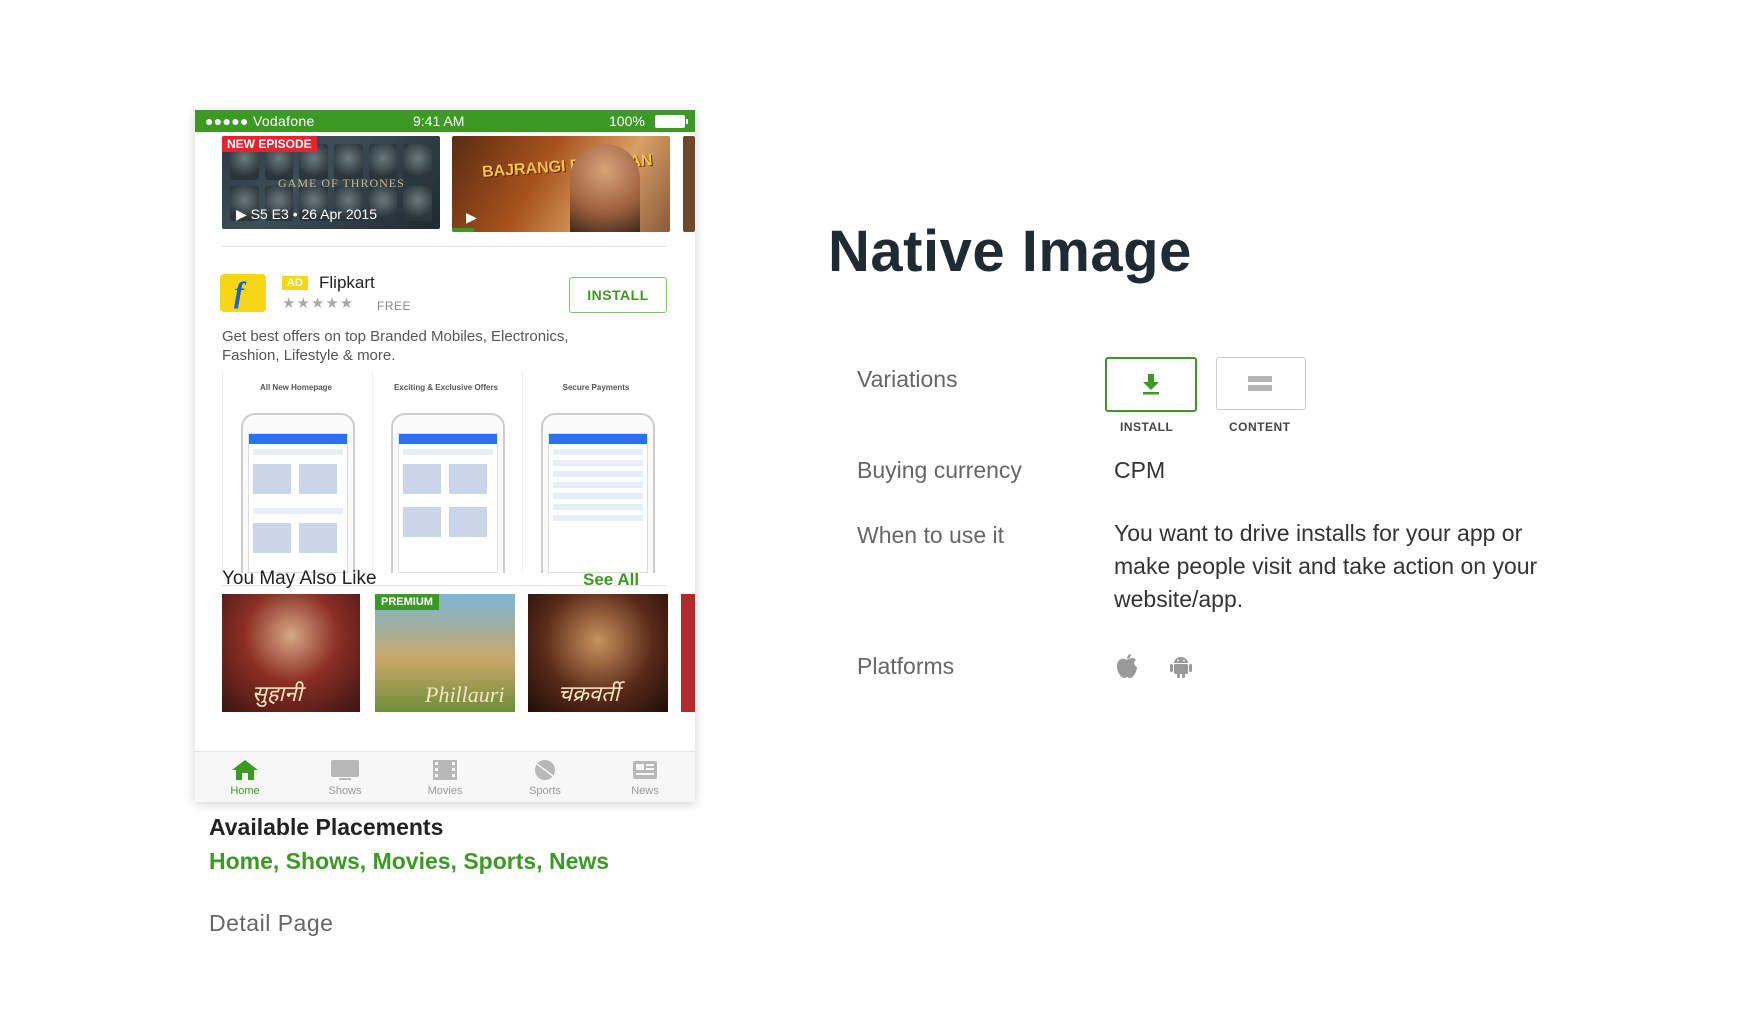  Describe the element at coordinates (598, 653) in the screenshot. I see `poster-card: चक्रवर्ती` at that location.